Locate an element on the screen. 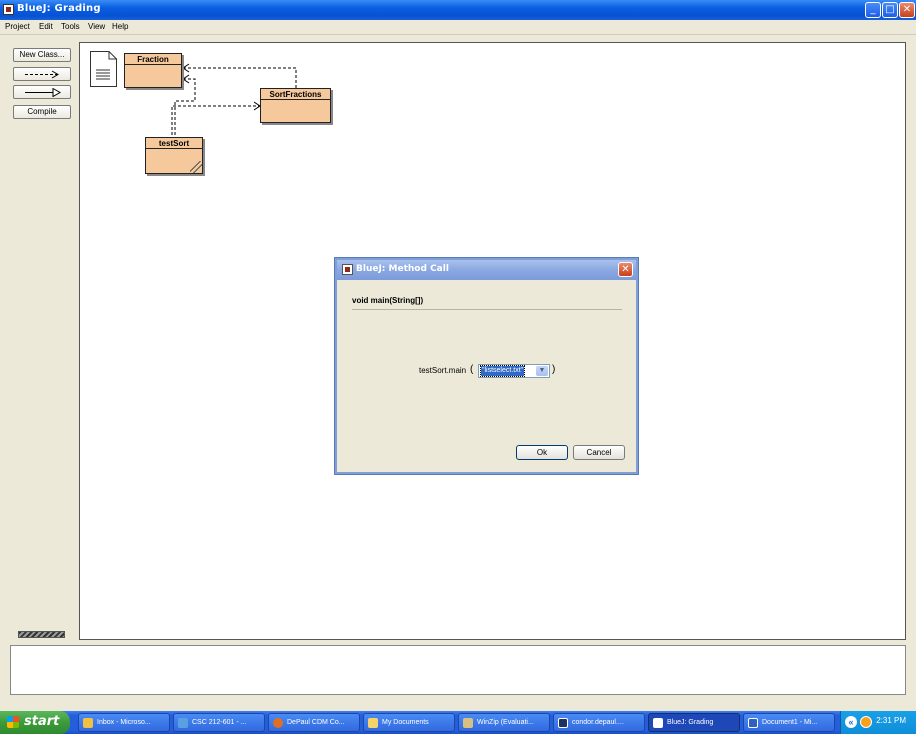  window-title: BlueJ: Grading is located at coordinates (59, 8).